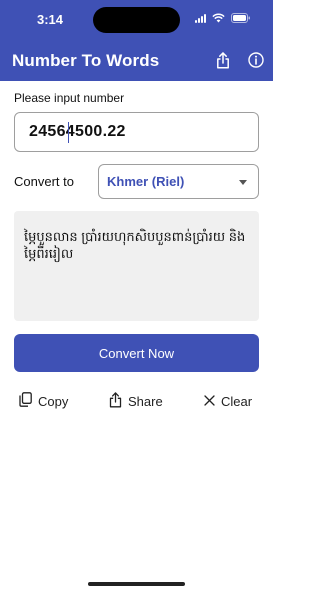 The width and height of the screenshot is (320, 592). I want to click on close-icon, so click(209, 401).